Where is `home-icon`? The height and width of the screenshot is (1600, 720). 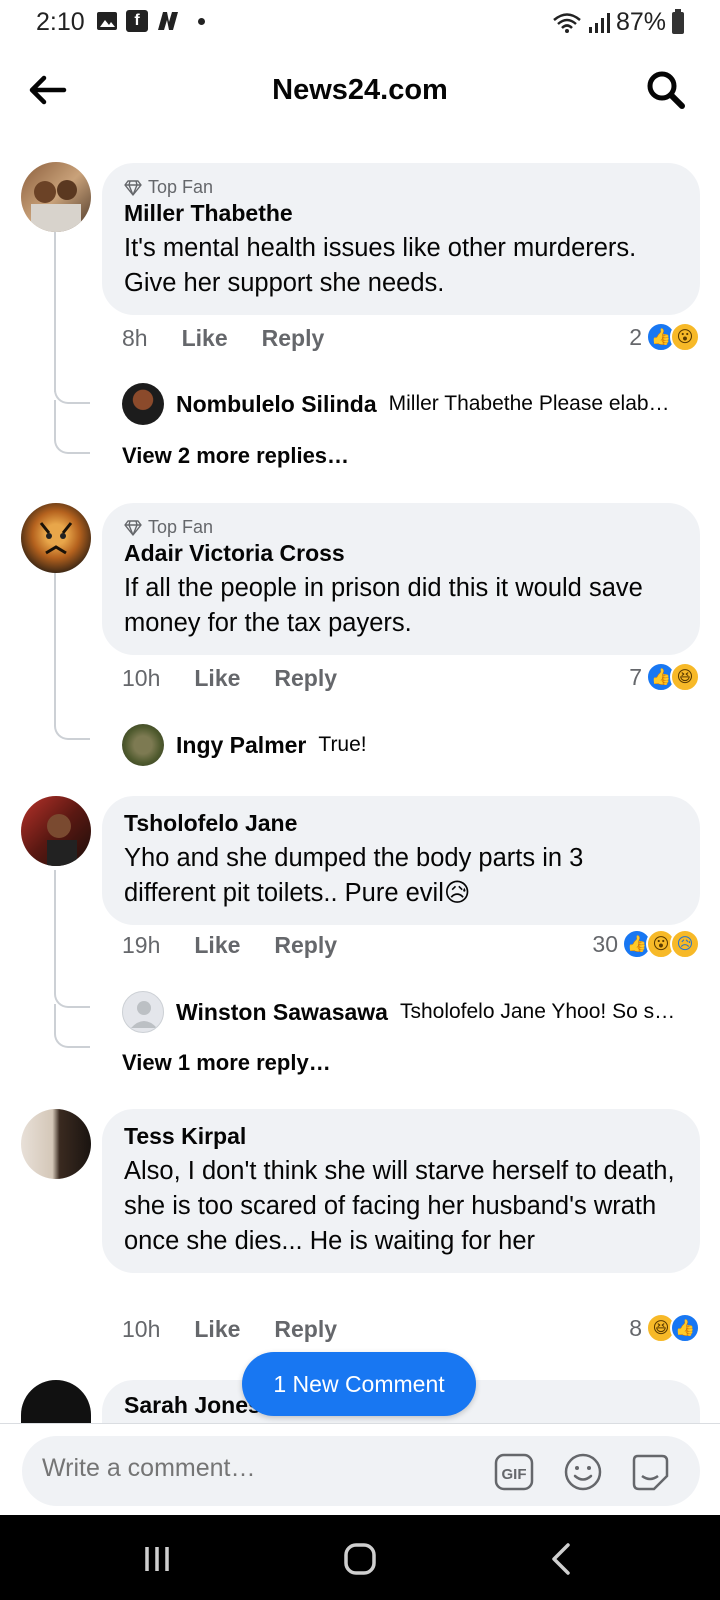
home-icon is located at coordinates (360, 1559).